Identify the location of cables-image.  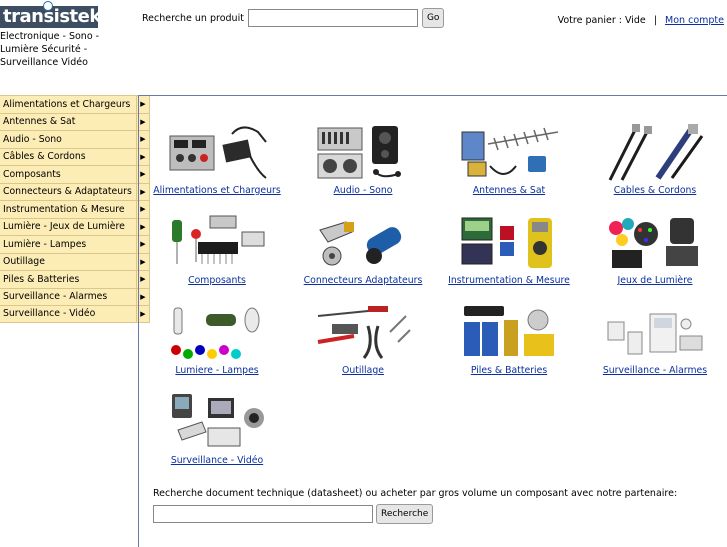
(655, 153).